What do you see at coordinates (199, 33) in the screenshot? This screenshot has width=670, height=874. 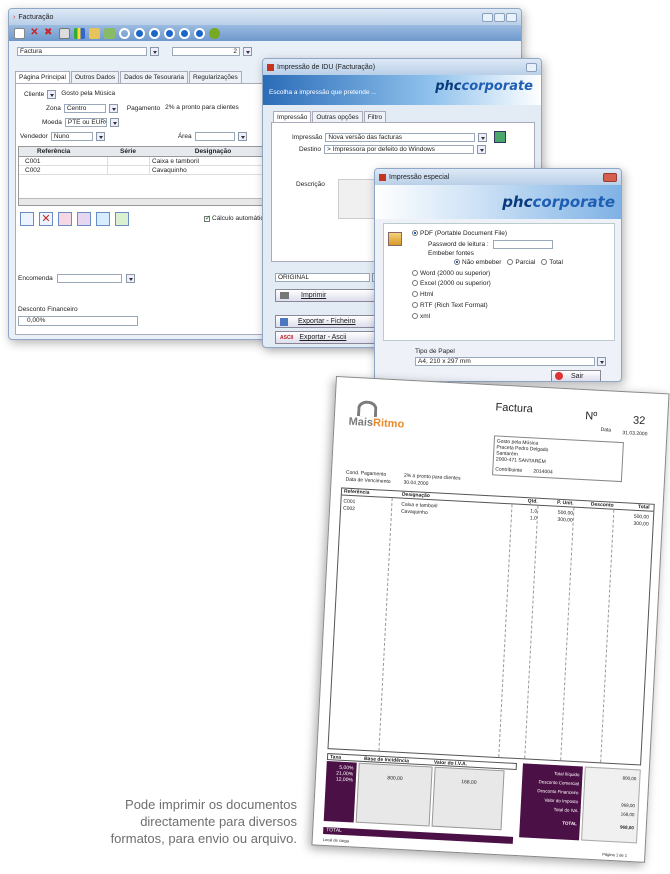 I see `refresh-icon` at bounding box center [199, 33].